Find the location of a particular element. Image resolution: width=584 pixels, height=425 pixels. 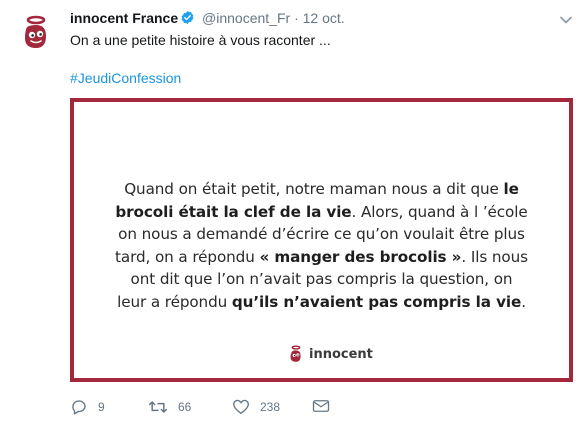

card-text-bold-segment: brocoli était la clef de la vie is located at coordinates (233, 211).